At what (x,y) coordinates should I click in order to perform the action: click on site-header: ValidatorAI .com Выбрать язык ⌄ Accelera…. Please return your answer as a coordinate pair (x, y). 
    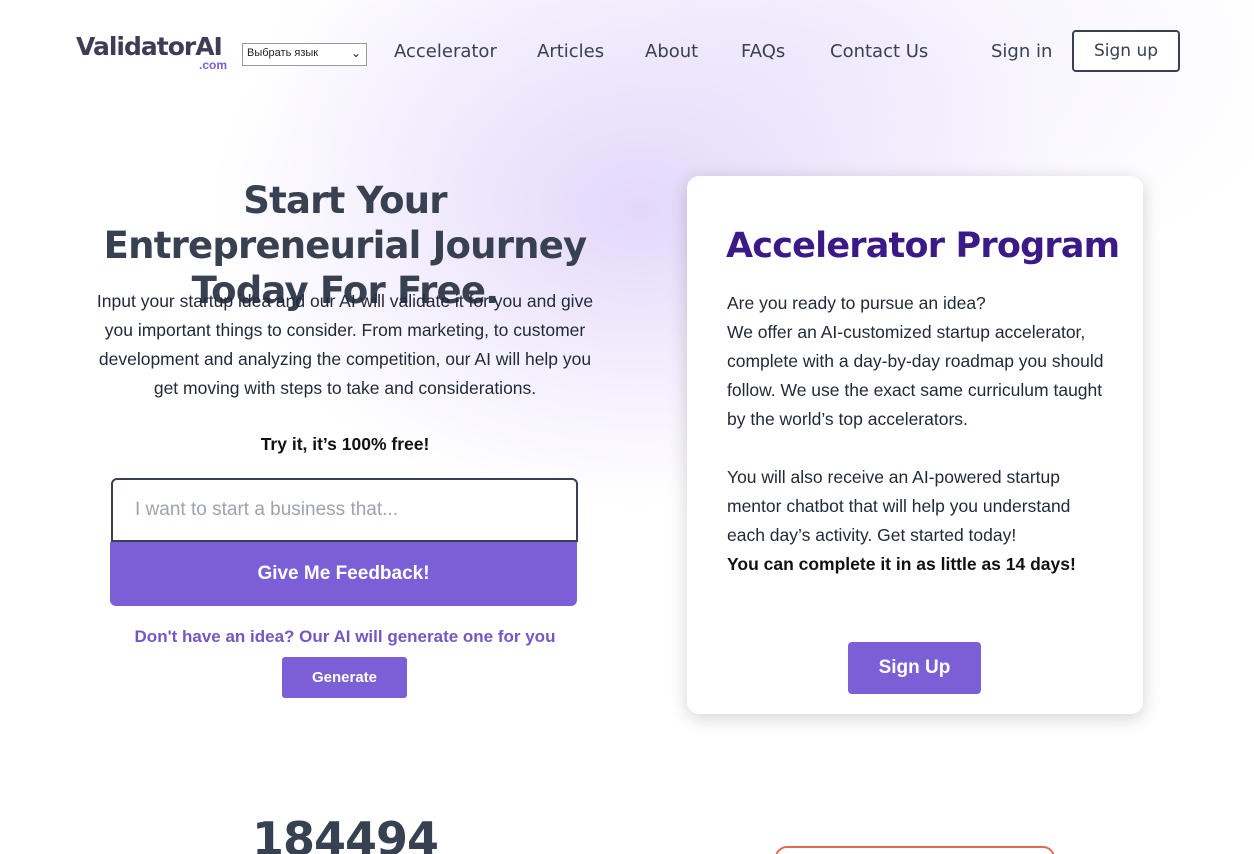
    Looking at the image, I should click on (627, 50).